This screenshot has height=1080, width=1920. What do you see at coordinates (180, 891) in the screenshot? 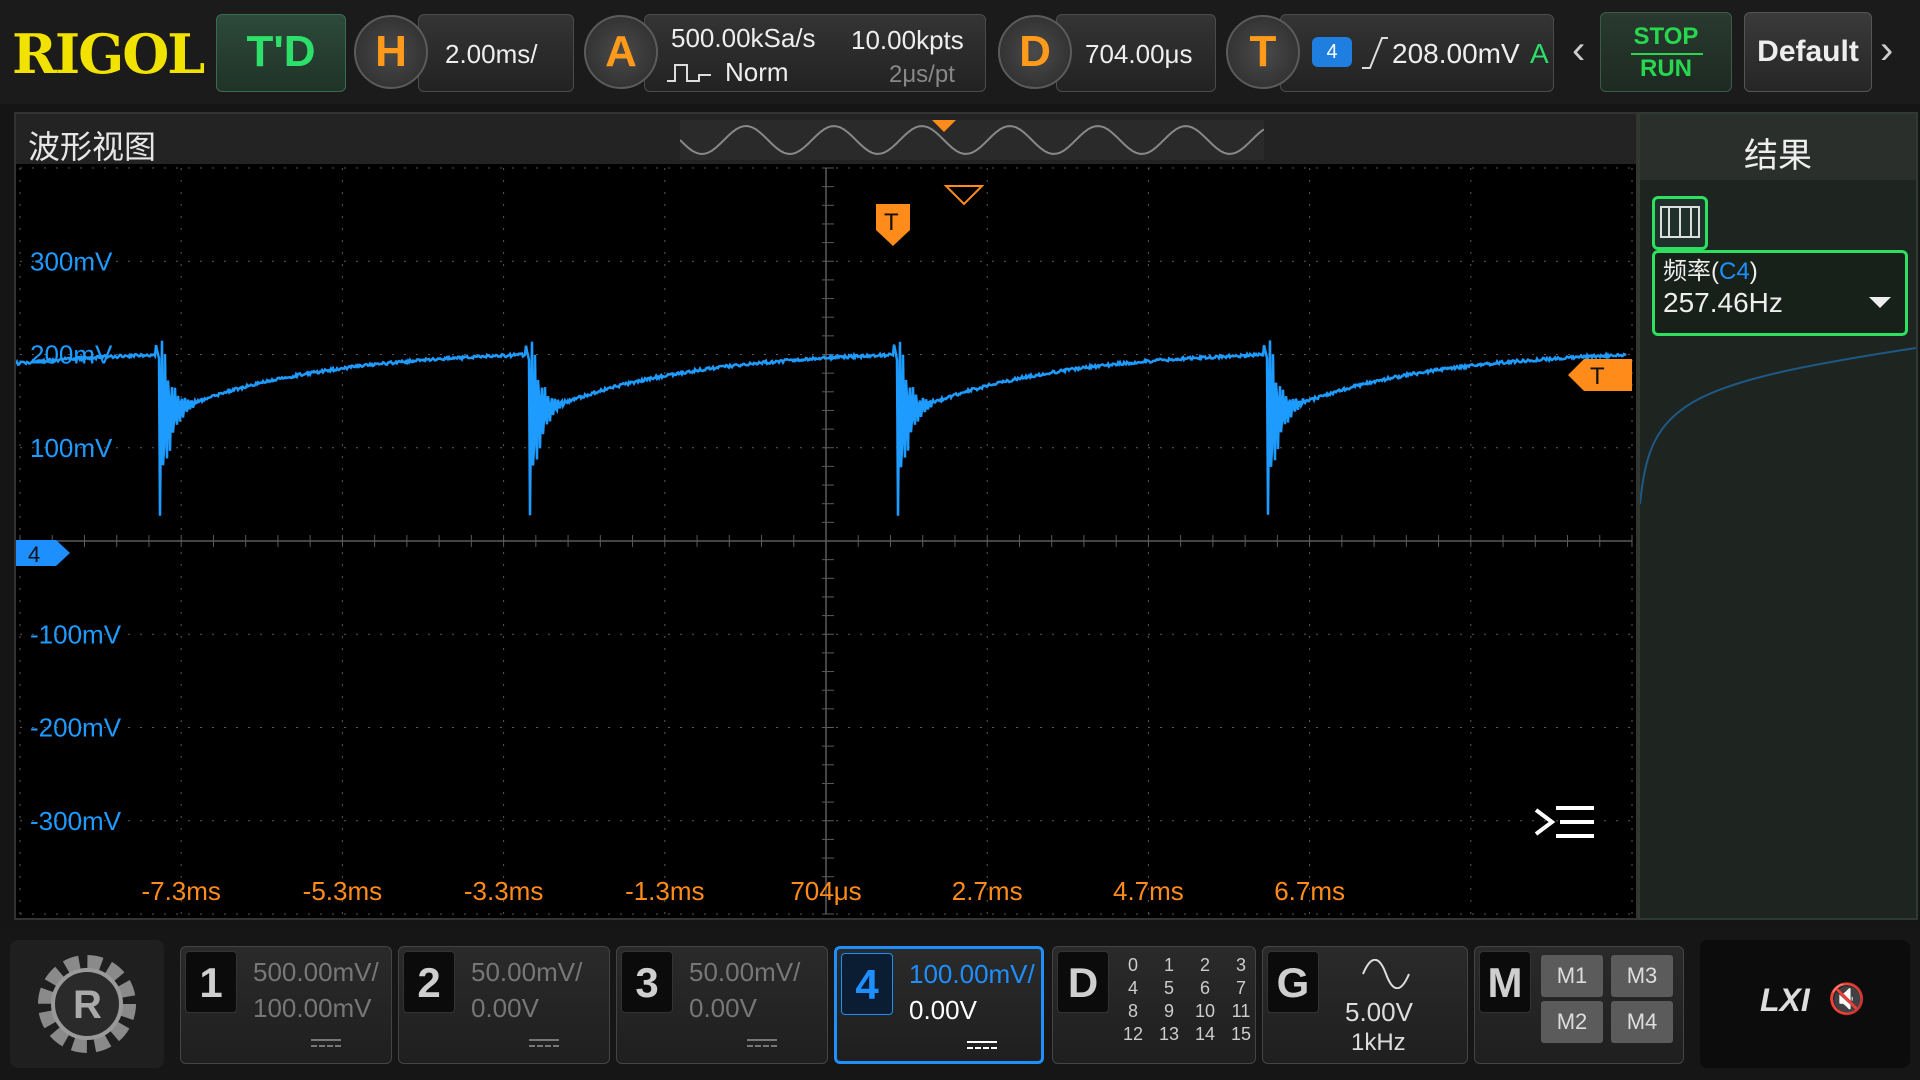
I see `x-axis-label: -7.3ms` at bounding box center [180, 891].